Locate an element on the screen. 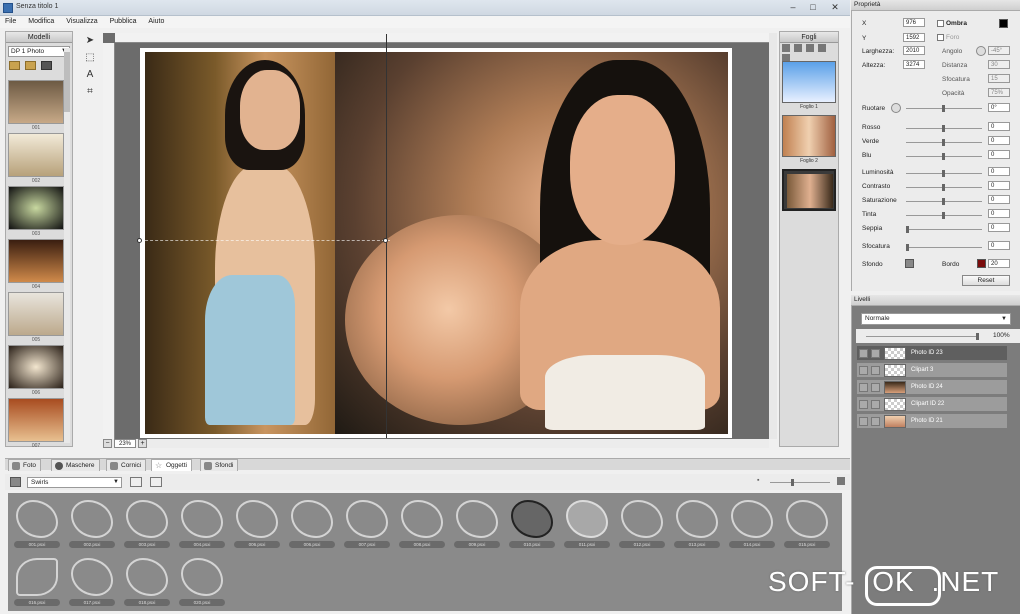 The height and width of the screenshot is (614, 1020). angle-dial-icon is located at coordinates (981, 51).